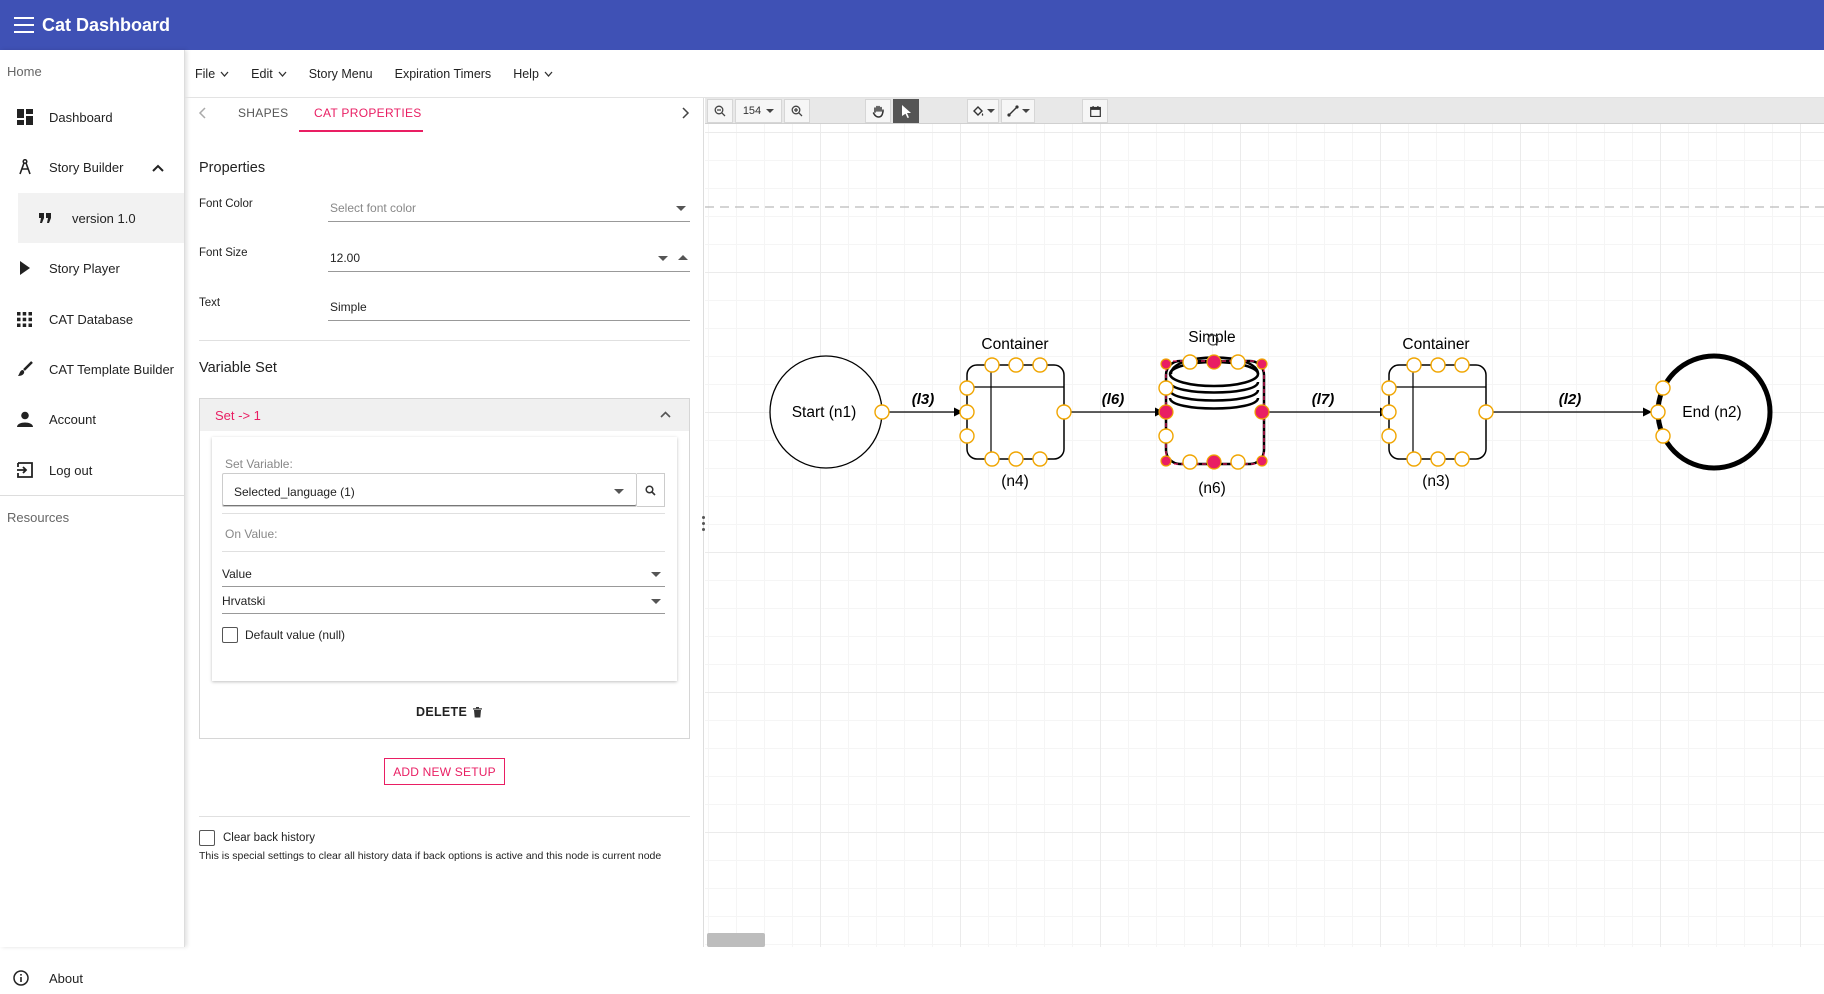 This screenshot has height=994, width=1824. Describe the element at coordinates (238, 415) in the screenshot. I see `set-header-label: Set -> 1` at that location.